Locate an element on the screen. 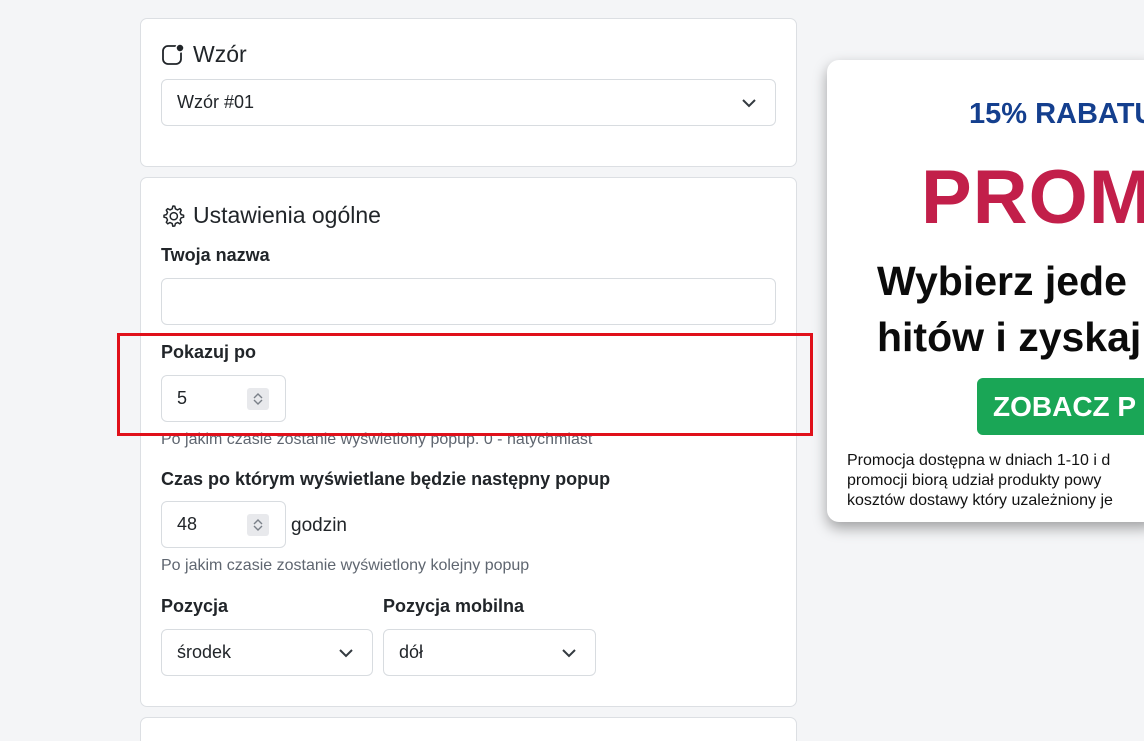 The width and height of the screenshot is (1144, 741). app-badge-icon is located at coordinates (173, 54).